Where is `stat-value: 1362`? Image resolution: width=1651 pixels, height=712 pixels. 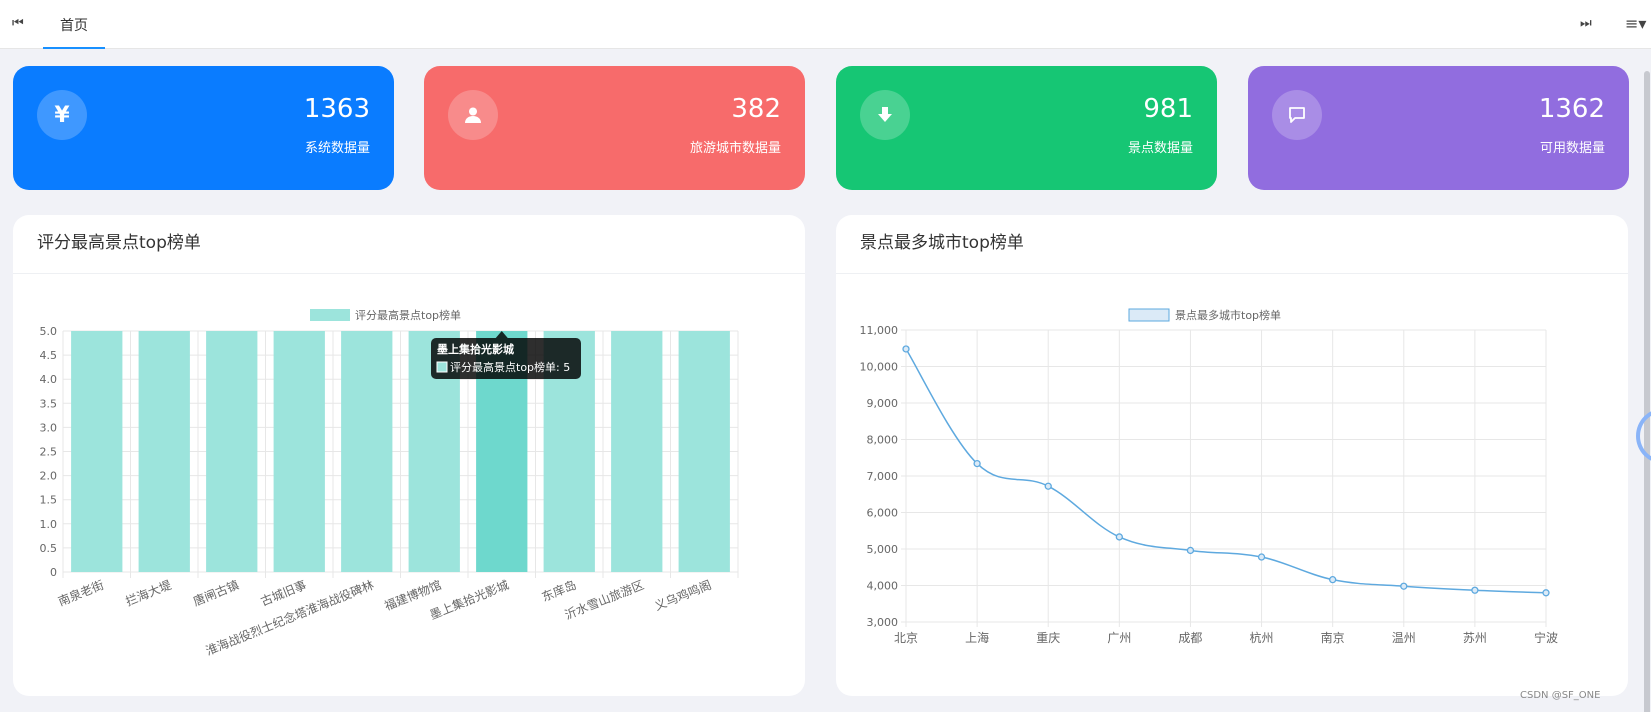 stat-value: 1362 is located at coordinates (1571, 109).